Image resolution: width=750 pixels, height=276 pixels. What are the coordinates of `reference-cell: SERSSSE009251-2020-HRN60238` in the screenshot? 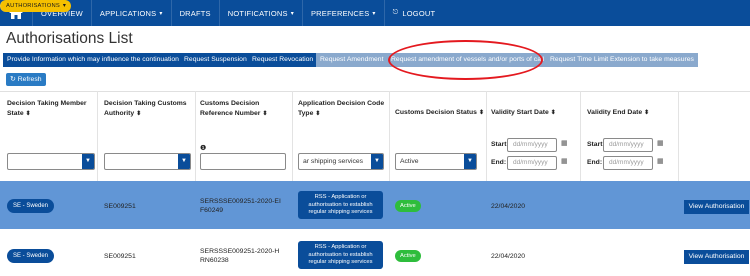 It's located at (240, 256).